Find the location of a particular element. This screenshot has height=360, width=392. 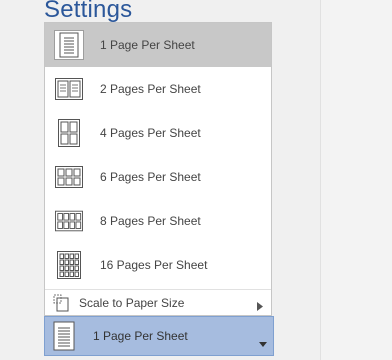

menu-item-2-pages-per-sheet: 2 Pages Per Sheet is located at coordinates (158, 89).